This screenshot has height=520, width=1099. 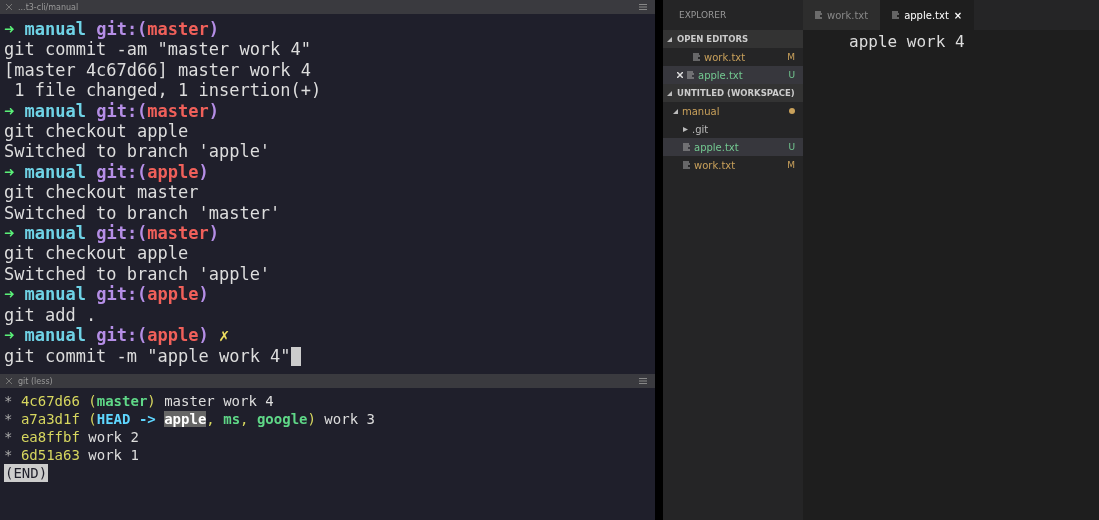 I want to click on commit-line: * a7a3d1f (HEAD -> apple, ms, google) work 3, so click(x=190, y=419).